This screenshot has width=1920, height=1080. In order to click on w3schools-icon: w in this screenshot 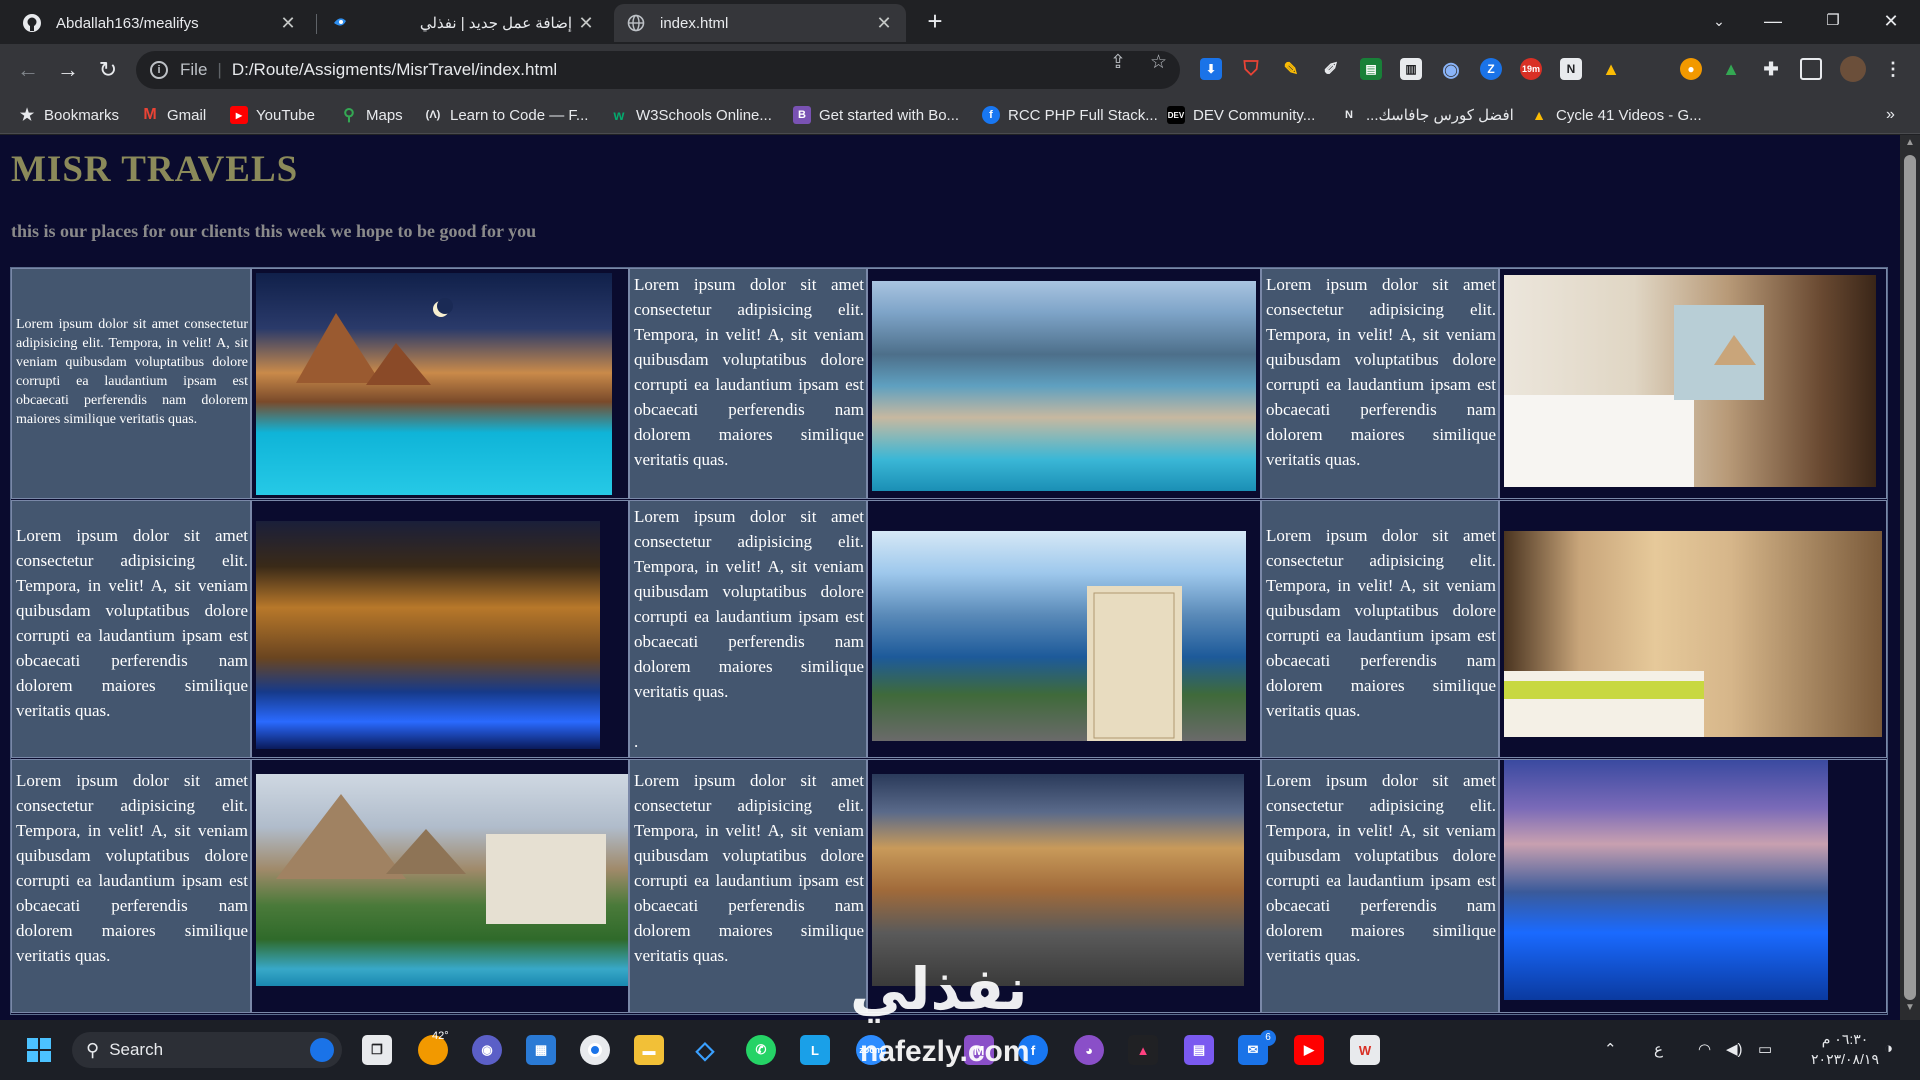, I will do `click(619, 115)`.